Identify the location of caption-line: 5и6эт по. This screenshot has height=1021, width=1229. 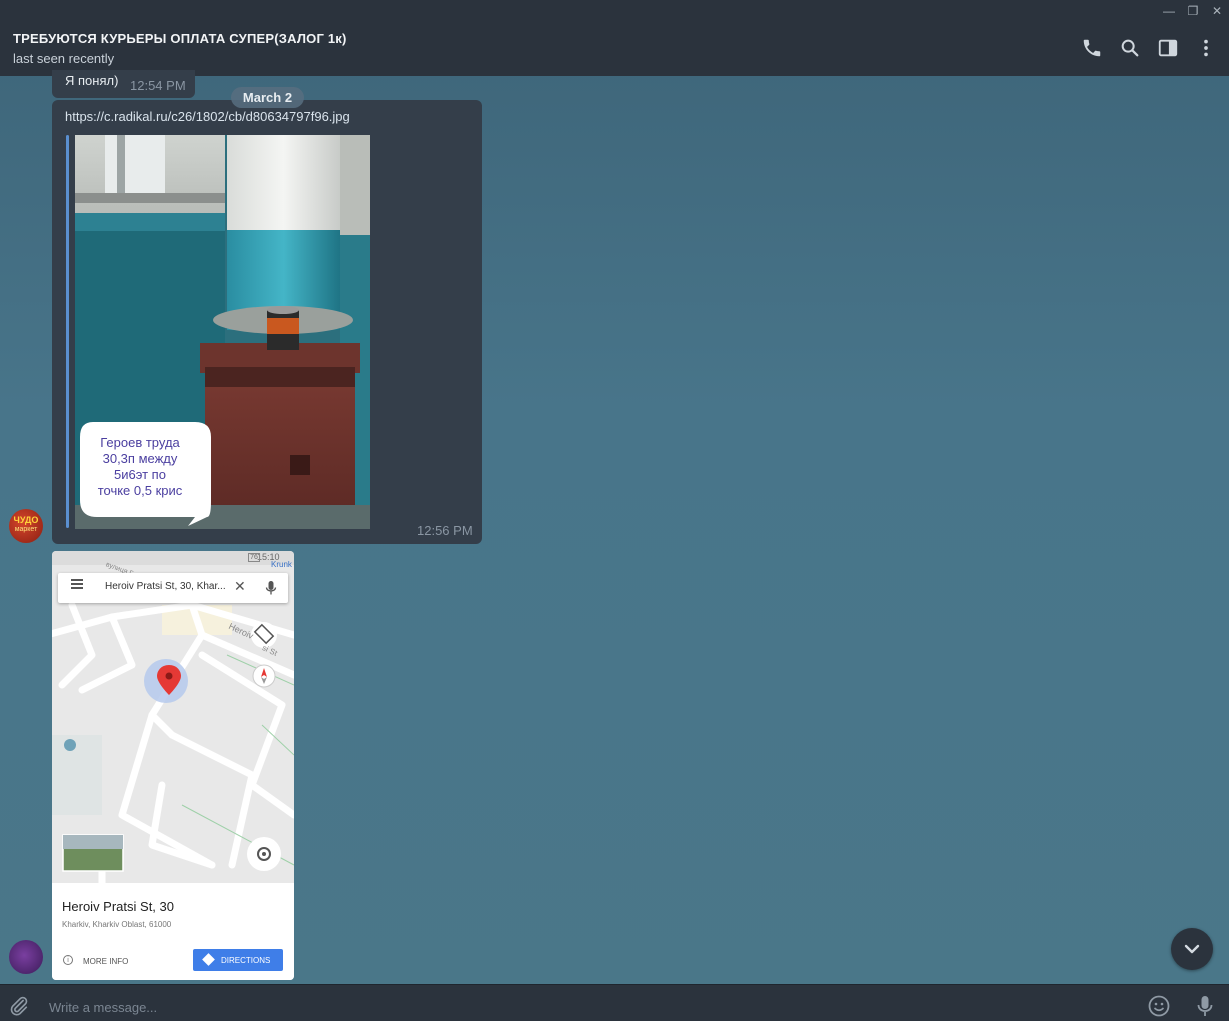
(140, 474).